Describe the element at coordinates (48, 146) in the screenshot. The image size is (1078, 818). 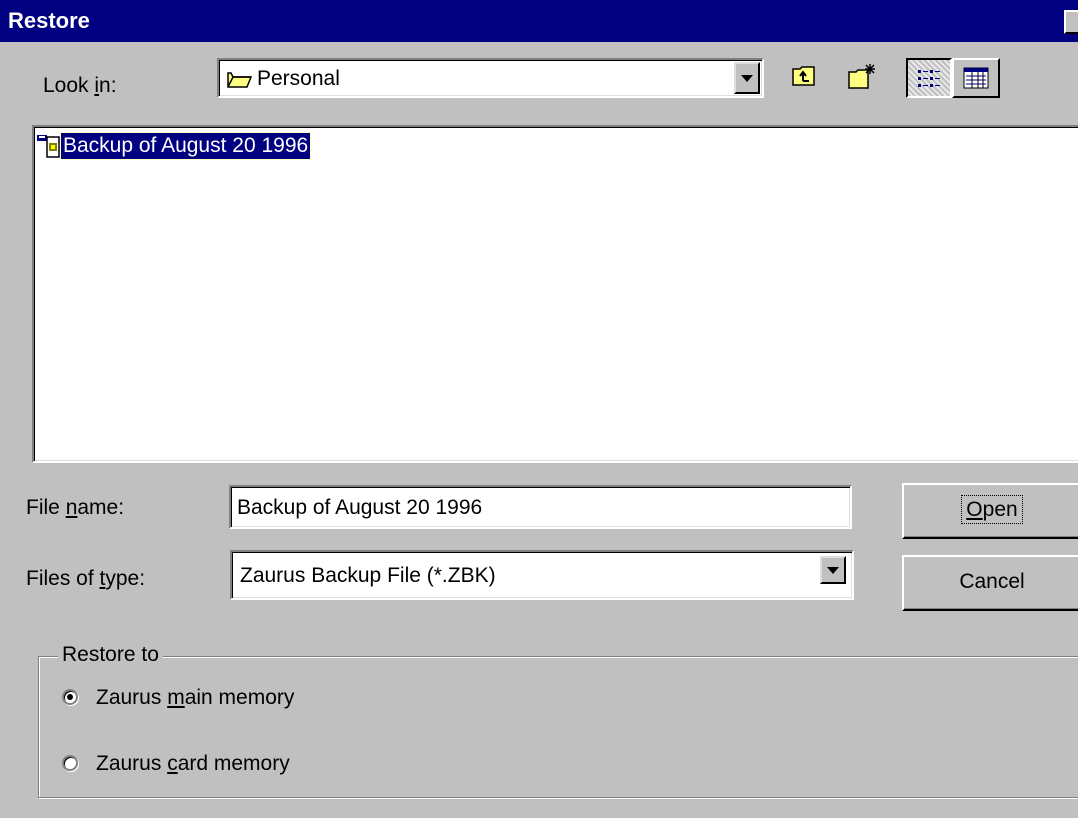
I see `zaurus-backup-file-icon` at that location.